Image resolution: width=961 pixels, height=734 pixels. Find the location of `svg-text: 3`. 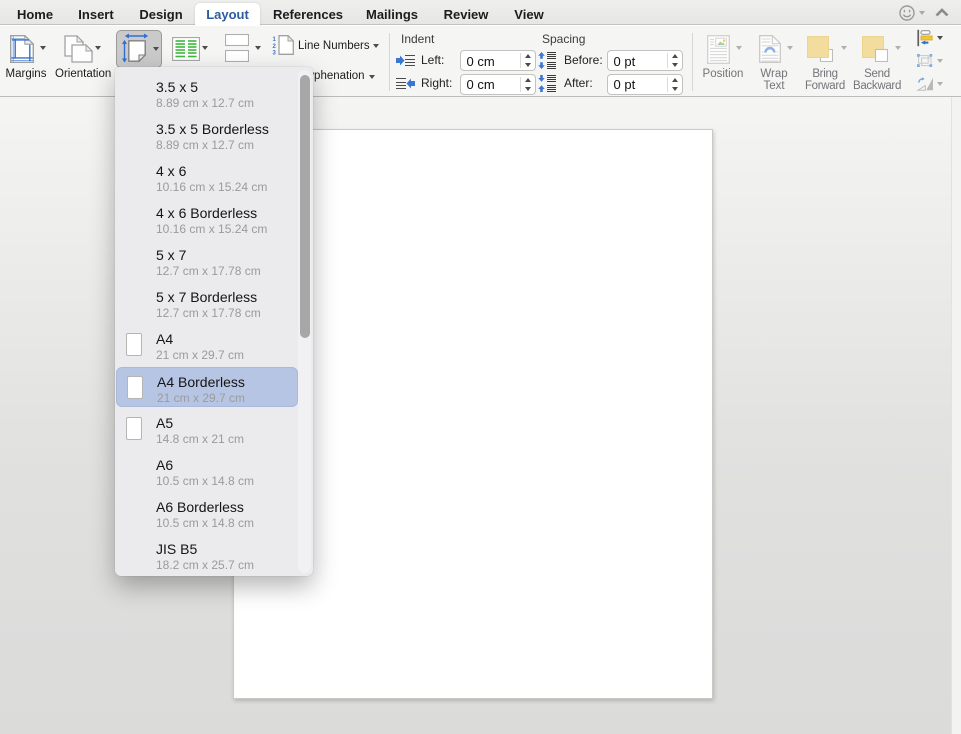

svg-text: 3 is located at coordinates (275, 53).